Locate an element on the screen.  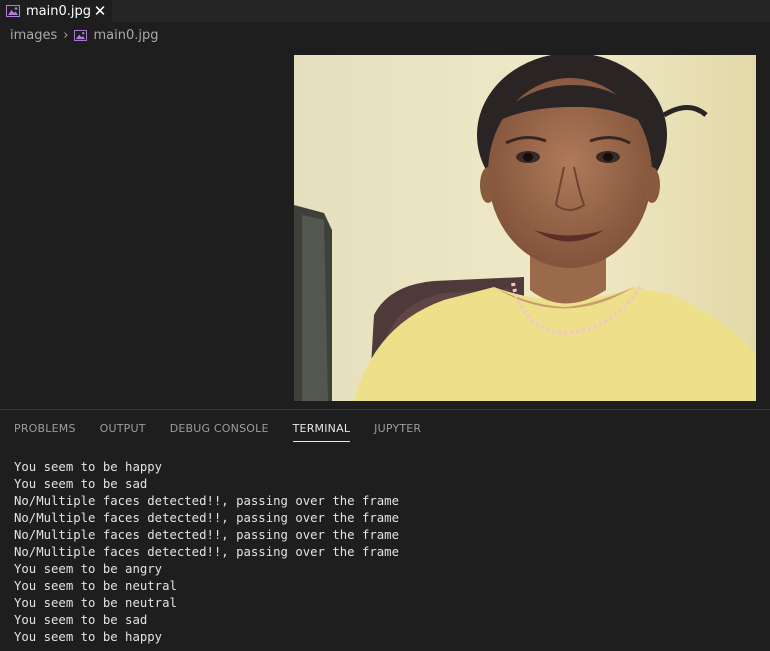
close-icon: ✕ is located at coordinates (100, 11).